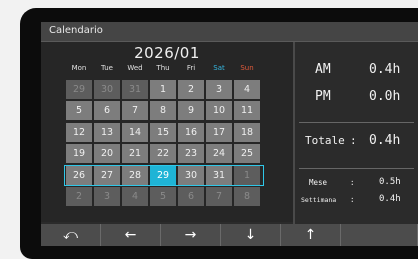 Image resolution: width=418 pixels, height=259 pixels. What do you see at coordinates (191, 68) in the screenshot?
I see `weekday-label-fri: Fri` at bounding box center [191, 68].